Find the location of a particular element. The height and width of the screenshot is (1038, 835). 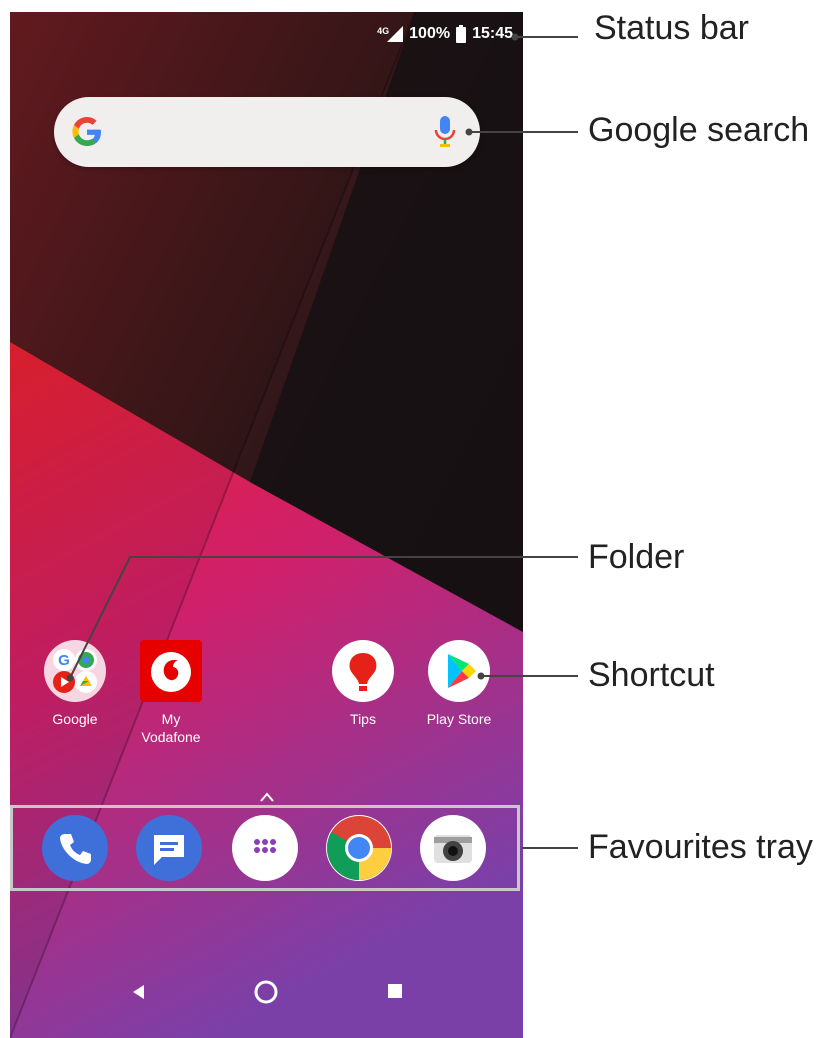

callout-google-search: Google search is located at coordinates (699, 130).